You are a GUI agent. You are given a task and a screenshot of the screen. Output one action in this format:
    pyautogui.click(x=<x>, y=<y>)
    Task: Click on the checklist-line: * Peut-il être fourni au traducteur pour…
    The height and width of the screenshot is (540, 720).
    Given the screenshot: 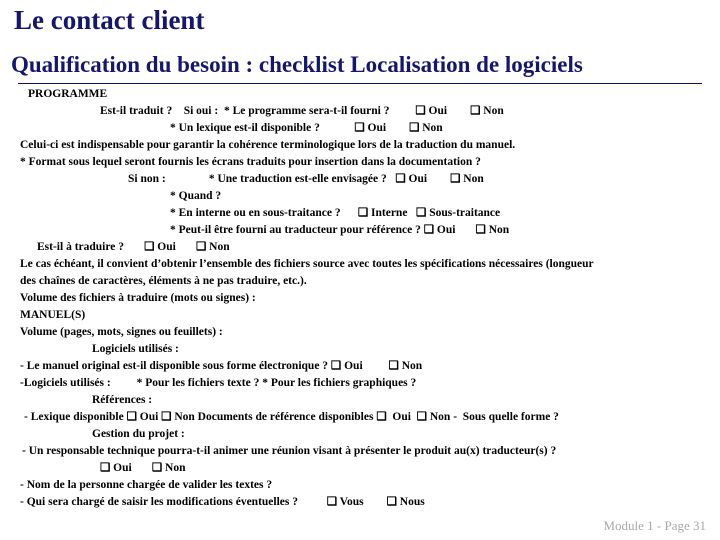 What is the action you would take?
    pyautogui.click(x=340, y=230)
    